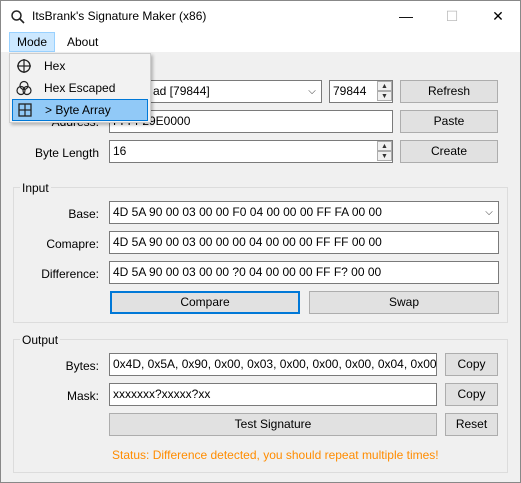  I want to click on title-bar: ItsBrank's Signature Maker (x86) — ☐ ✕, so click(260, 16).